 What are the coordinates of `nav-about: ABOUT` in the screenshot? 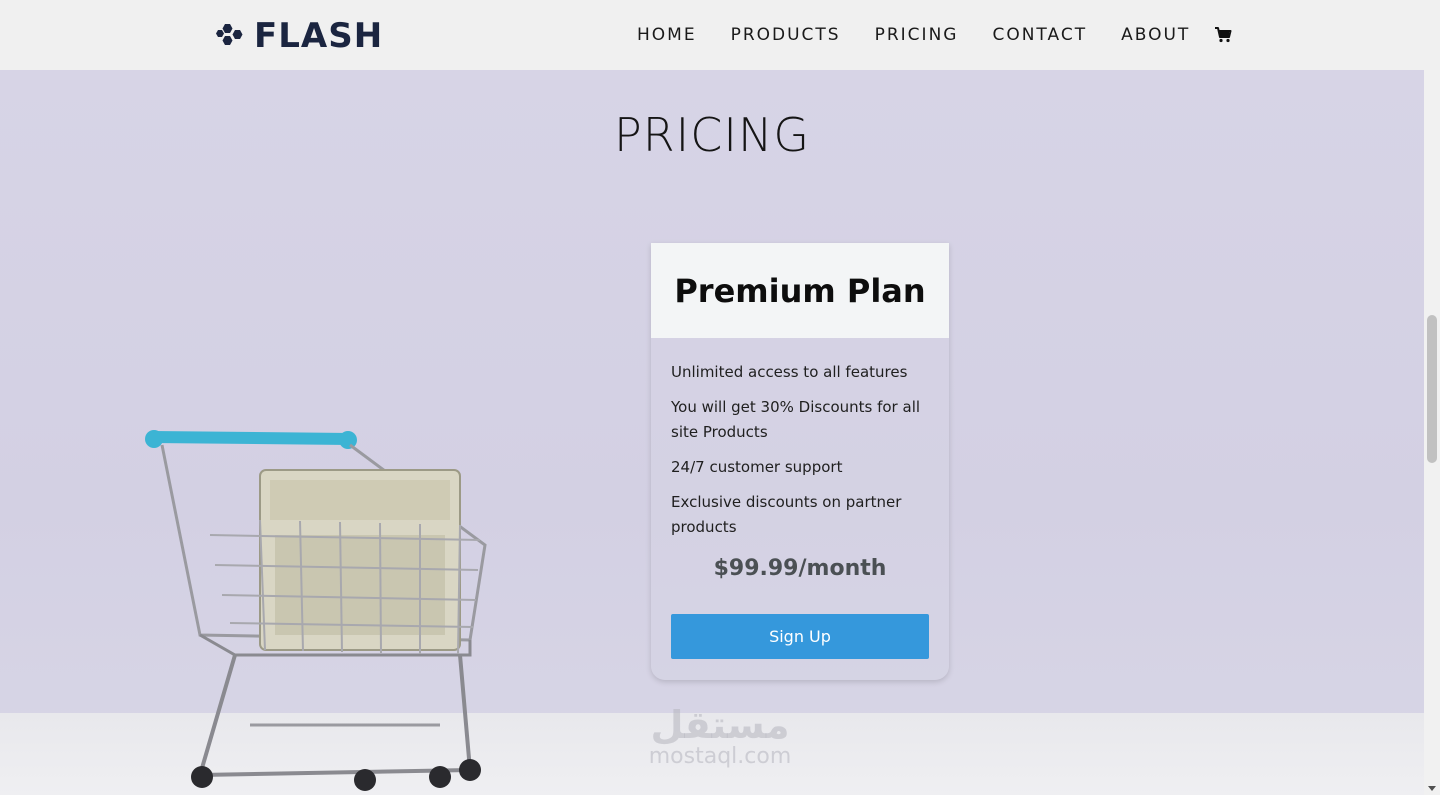 It's located at (1155, 35).